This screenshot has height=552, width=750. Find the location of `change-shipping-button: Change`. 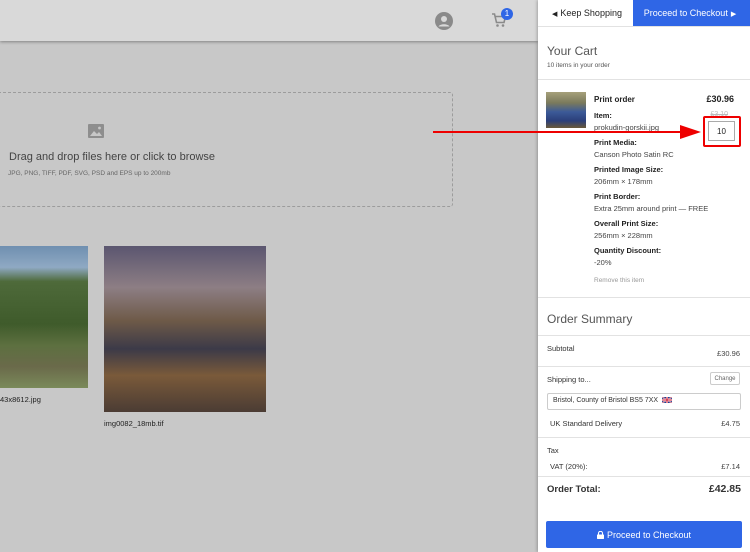

change-shipping-button: Change is located at coordinates (725, 378).